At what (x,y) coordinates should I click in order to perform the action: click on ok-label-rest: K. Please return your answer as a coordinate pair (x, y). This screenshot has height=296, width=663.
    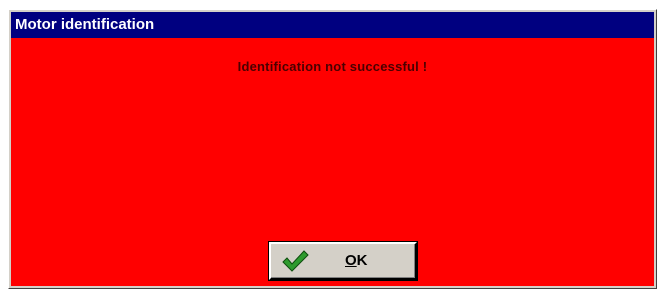
    Looking at the image, I should click on (362, 260).